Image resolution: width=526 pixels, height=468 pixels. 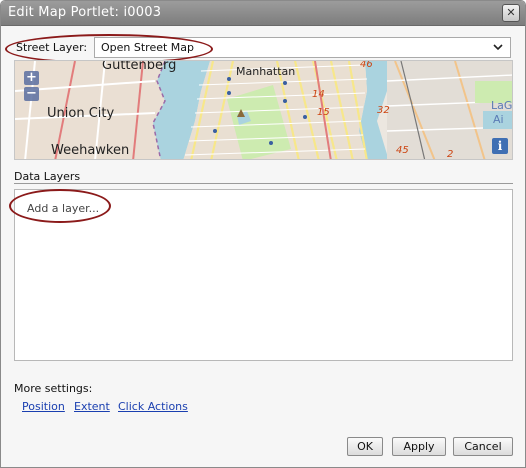 I want to click on data-layers-title: Data Layers, so click(x=47, y=176).